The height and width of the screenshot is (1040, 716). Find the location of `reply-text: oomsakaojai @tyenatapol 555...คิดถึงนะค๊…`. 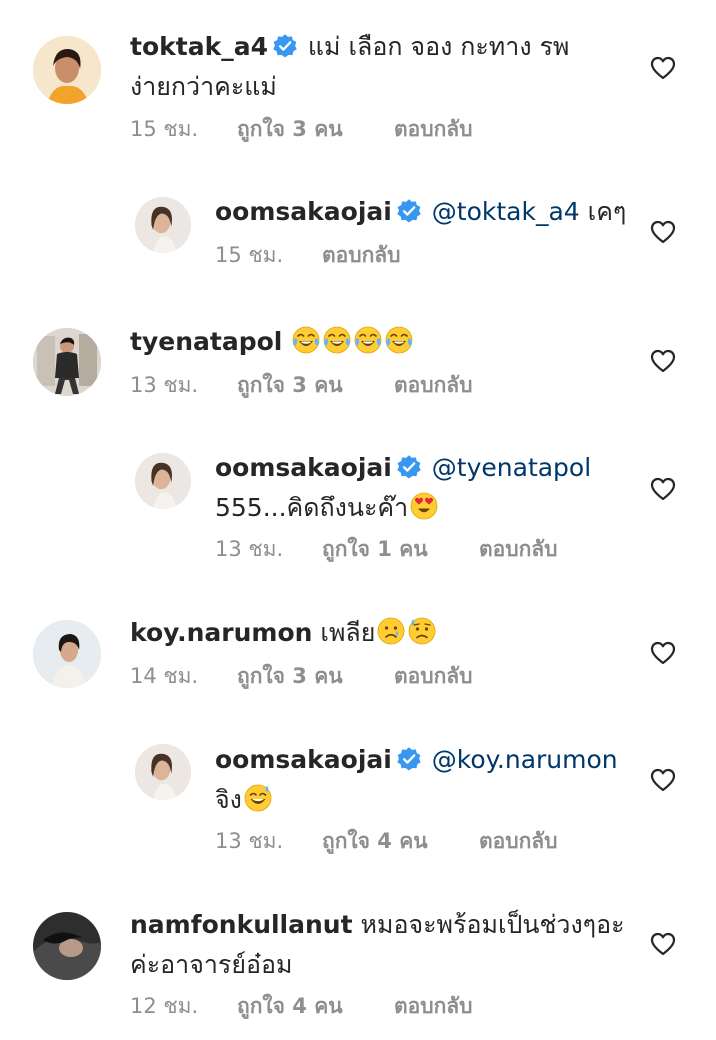

reply-text: oomsakaojai @tyenatapol 555...คิดถึงนะค๊… is located at coordinates (430, 488).